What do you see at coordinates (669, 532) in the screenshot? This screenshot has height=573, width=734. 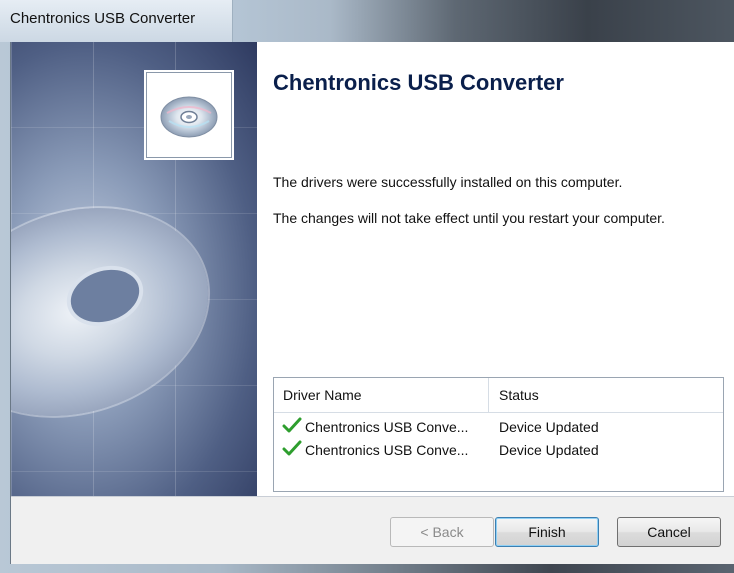 I see `cancel-button: Cancel` at bounding box center [669, 532].